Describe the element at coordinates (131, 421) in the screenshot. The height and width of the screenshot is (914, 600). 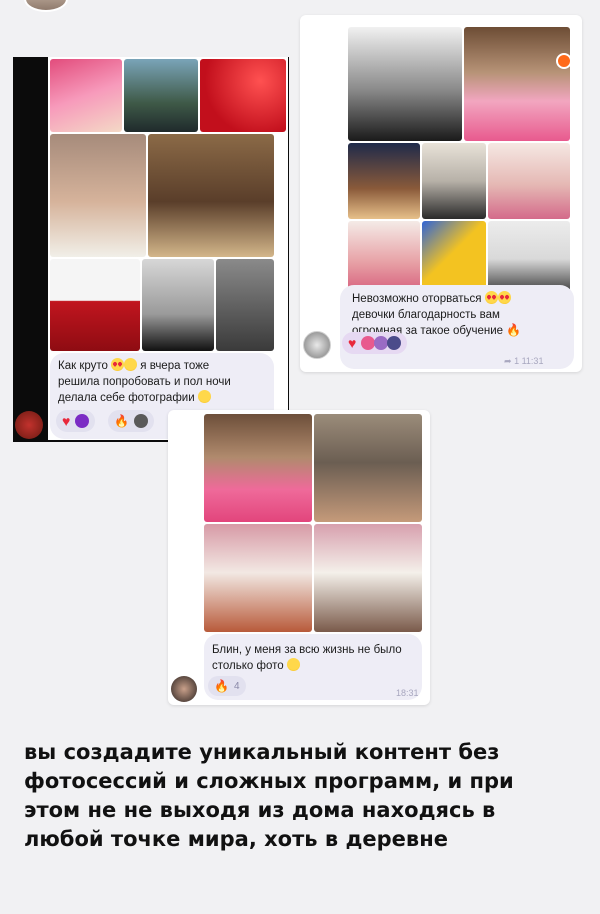
I see `reaction-fire: 🔥` at that location.